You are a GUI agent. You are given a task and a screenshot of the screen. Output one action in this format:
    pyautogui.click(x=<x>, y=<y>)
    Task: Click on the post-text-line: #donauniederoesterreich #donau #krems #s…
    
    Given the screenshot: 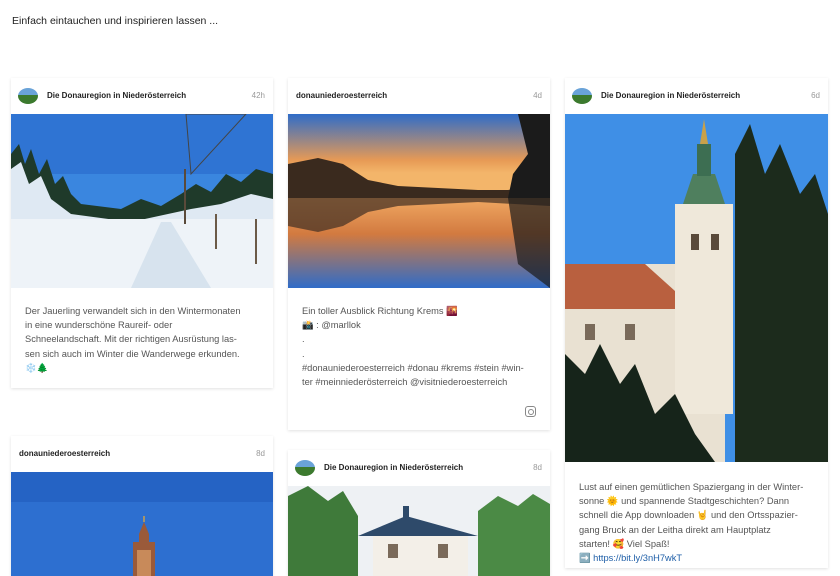 What is the action you would take?
    pyautogui.click(x=413, y=367)
    